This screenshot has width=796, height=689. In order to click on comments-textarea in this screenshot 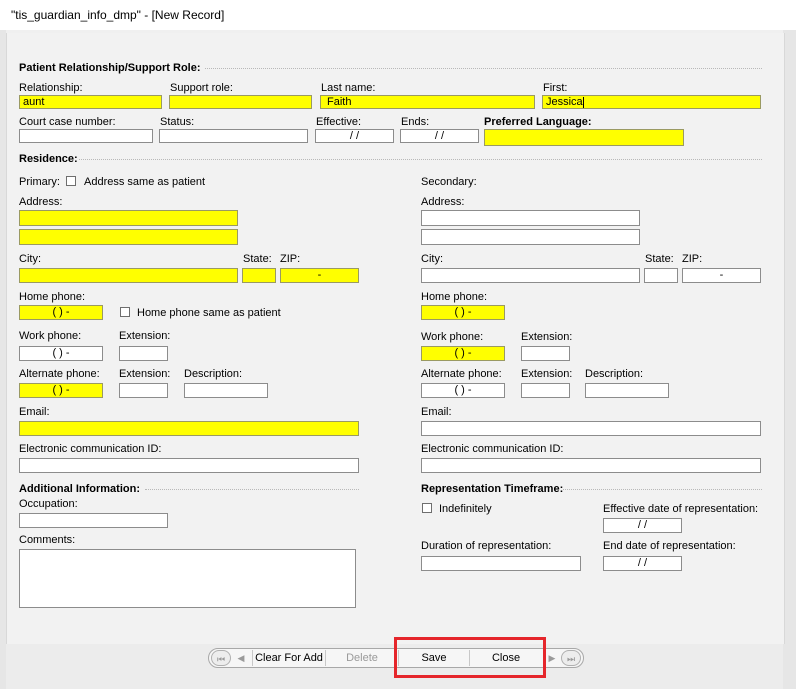, I will do `click(187, 578)`.